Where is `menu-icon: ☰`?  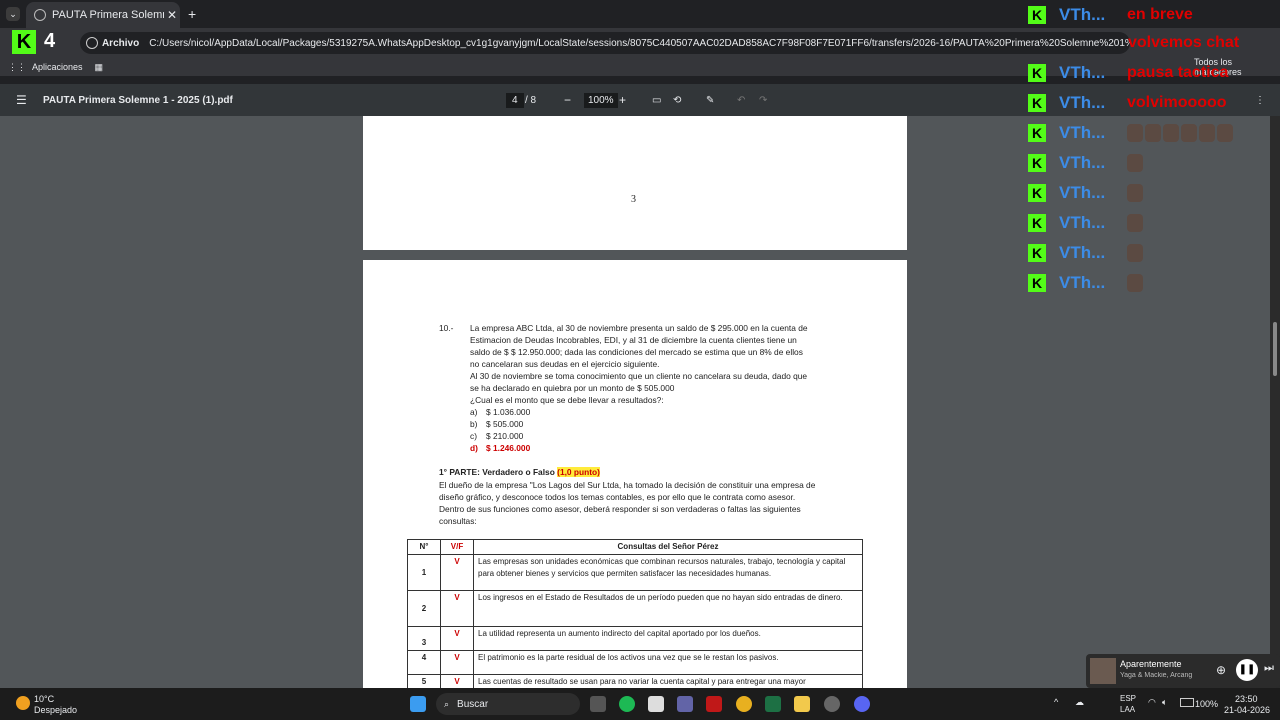
menu-icon: ☰ is located at coordinates (21, 100).